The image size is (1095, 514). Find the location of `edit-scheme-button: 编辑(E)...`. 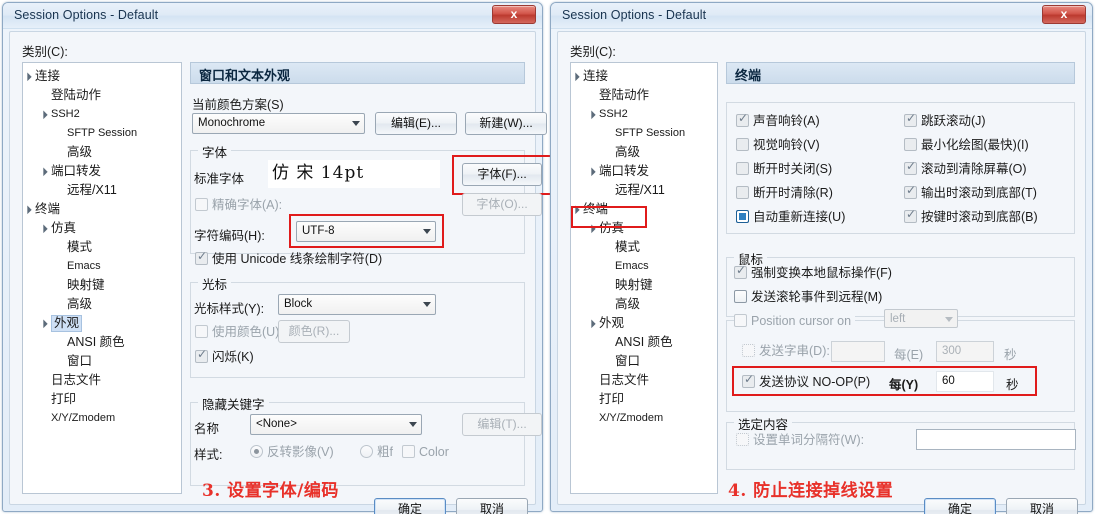

edit-scheme-button: 编辑(E)... is located at coordinates (416, 123).